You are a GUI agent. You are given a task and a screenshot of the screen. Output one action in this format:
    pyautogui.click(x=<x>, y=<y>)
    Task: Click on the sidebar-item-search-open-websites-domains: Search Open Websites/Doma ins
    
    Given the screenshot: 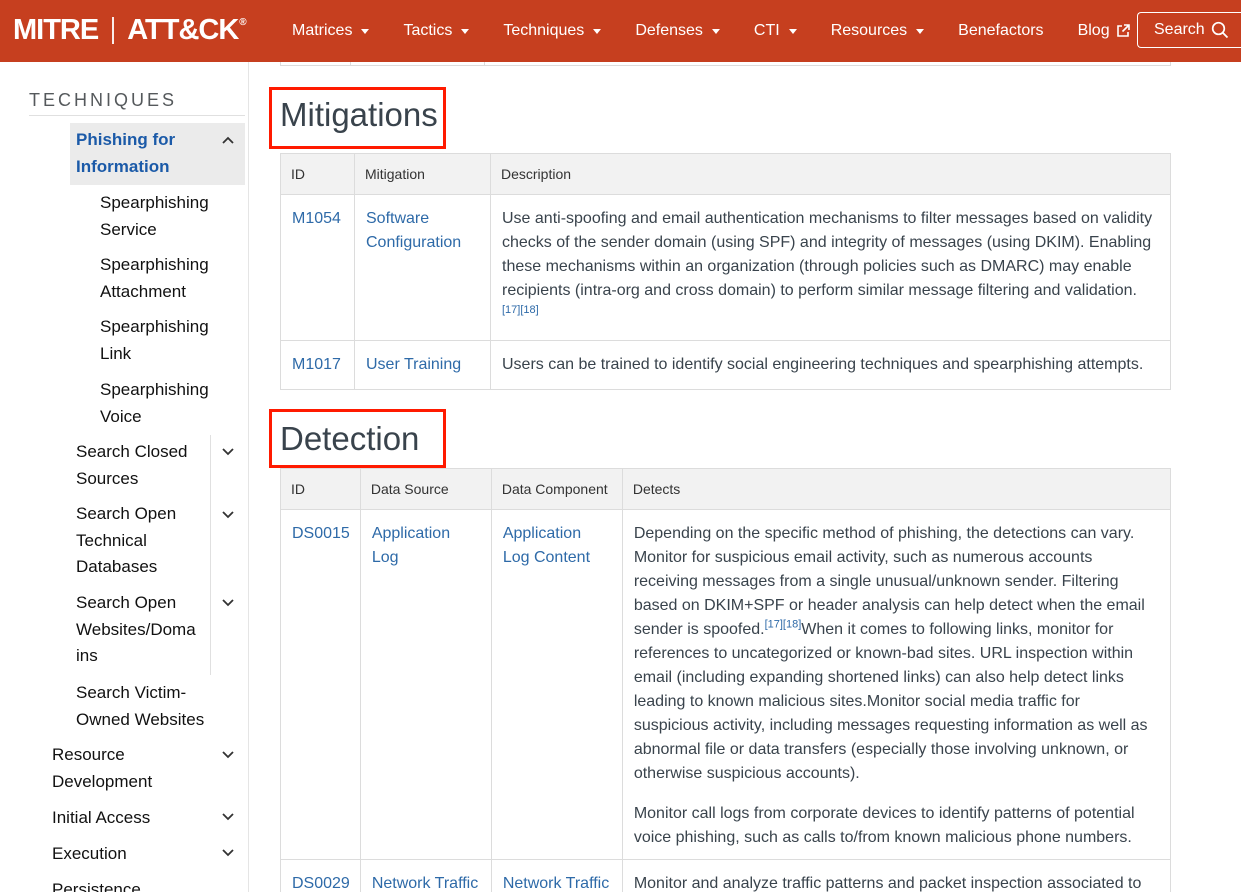 What is the action you would take?
    pyautogui.click(x=136, y=630)
    